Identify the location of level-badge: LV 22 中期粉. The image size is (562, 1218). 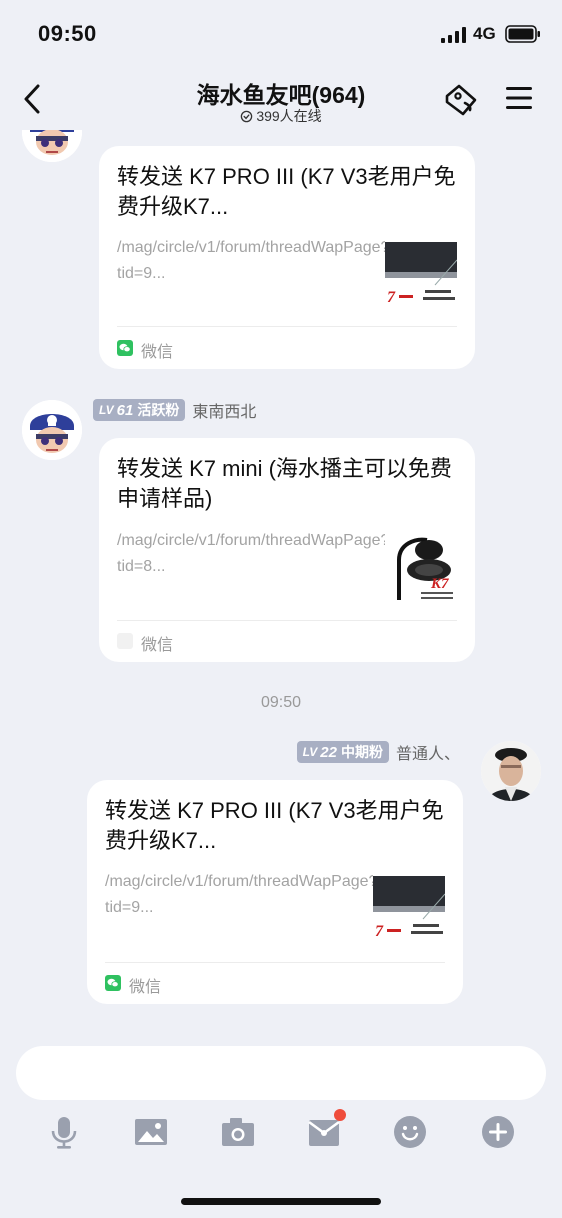
(342, 752).